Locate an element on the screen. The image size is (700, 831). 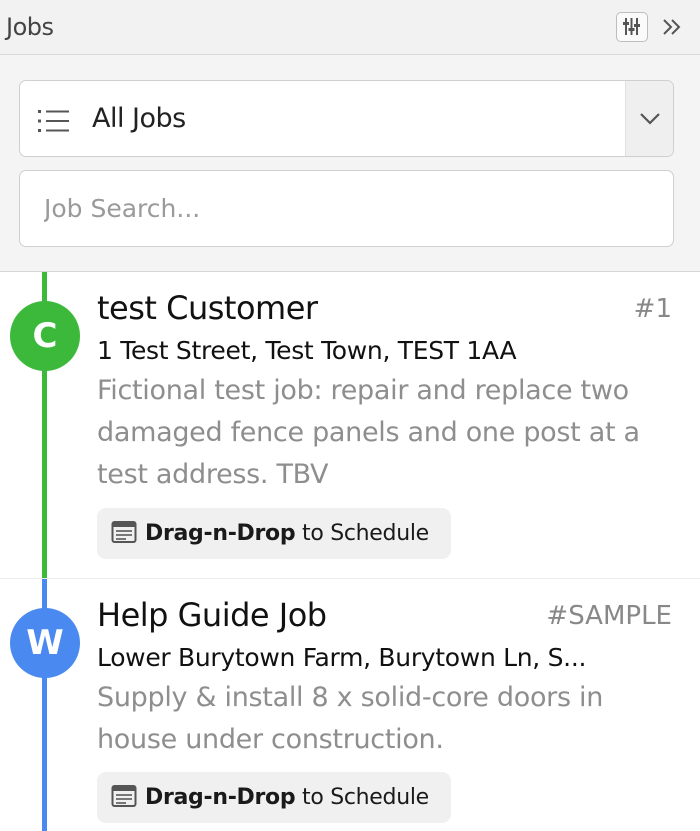
avatar: W is located at coordinates (45, 643).